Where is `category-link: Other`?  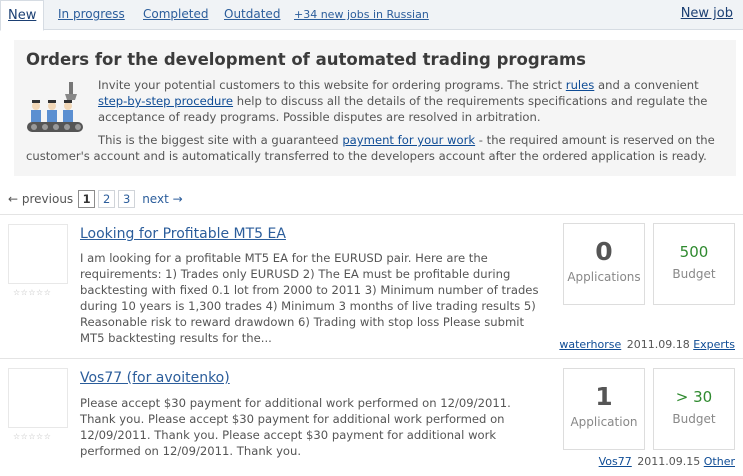 category-link: Other is located at coordinates (719, 461).